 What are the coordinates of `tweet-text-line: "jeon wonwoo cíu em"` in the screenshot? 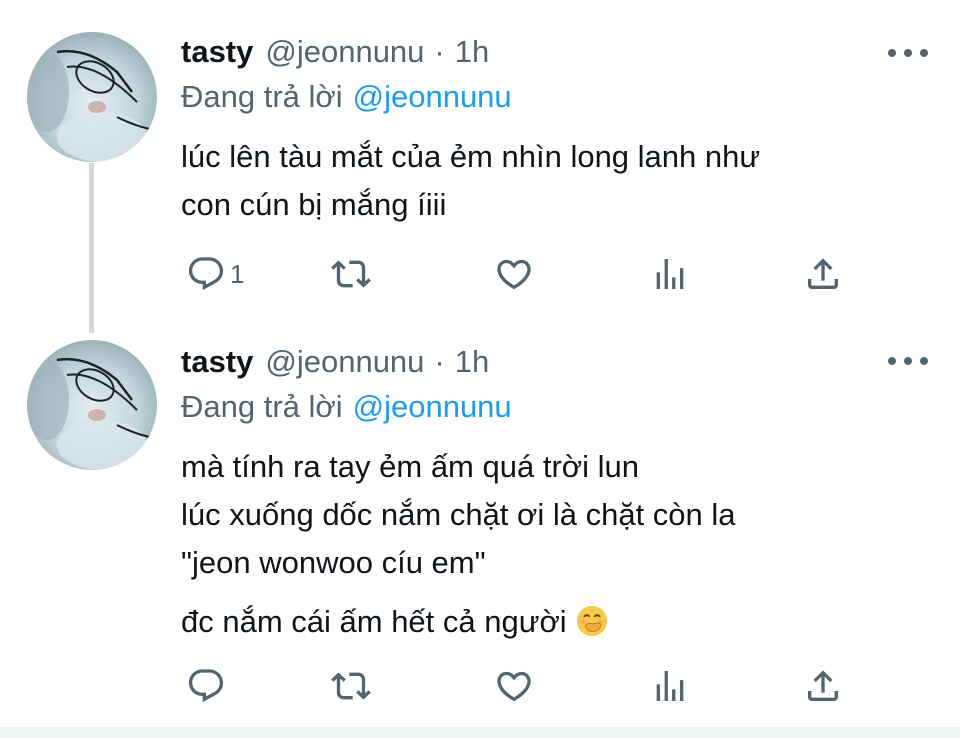 It's located at (333, 562).